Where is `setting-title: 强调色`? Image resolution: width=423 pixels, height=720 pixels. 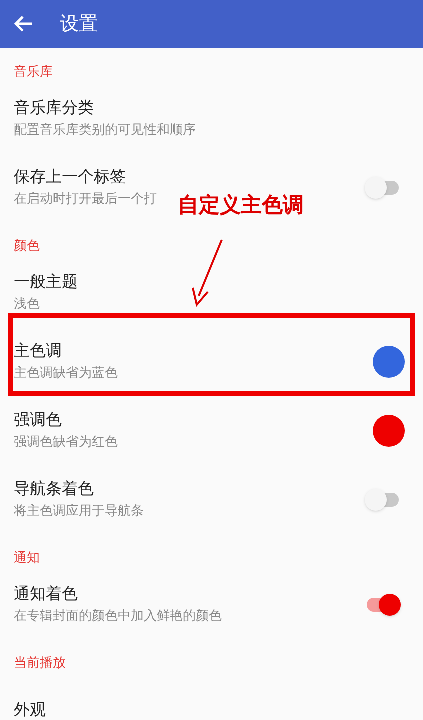
setting-title: 强调色 is located at coordinates (38, 419).